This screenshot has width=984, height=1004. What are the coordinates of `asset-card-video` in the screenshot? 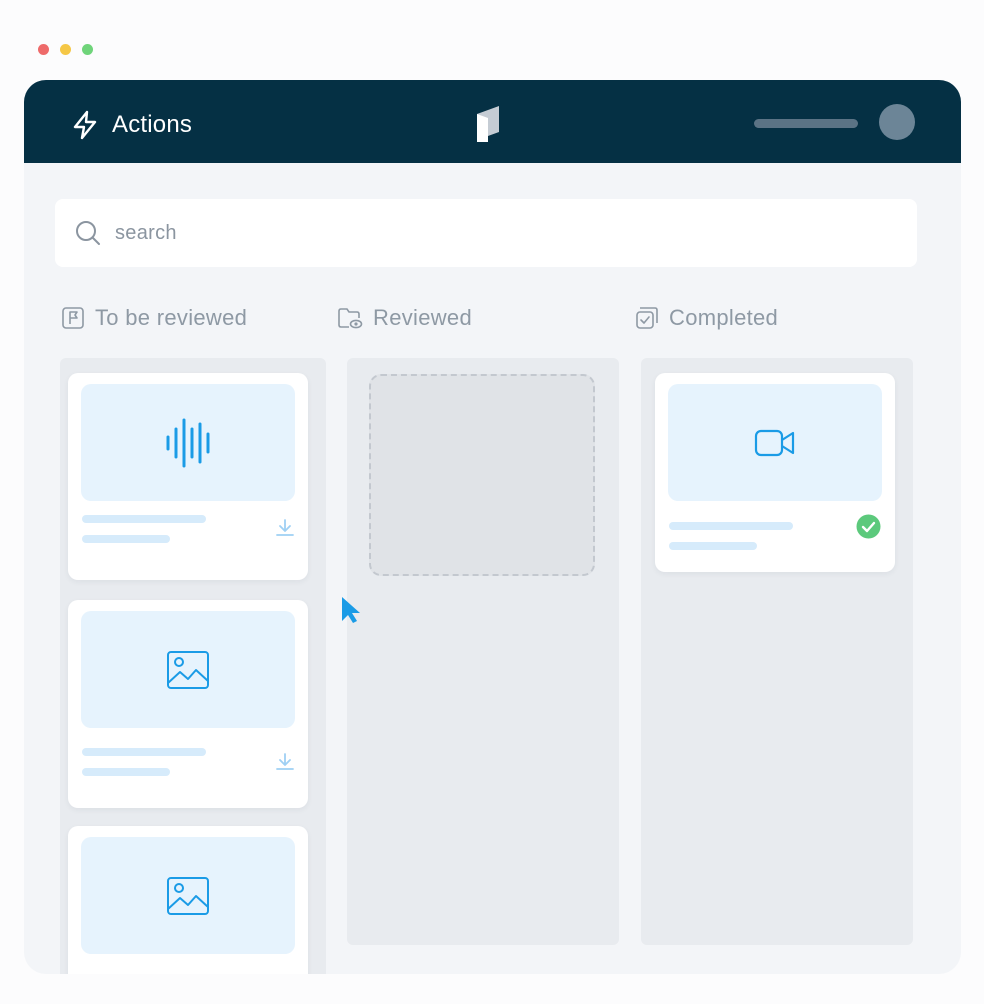 It's located at (775, 472).